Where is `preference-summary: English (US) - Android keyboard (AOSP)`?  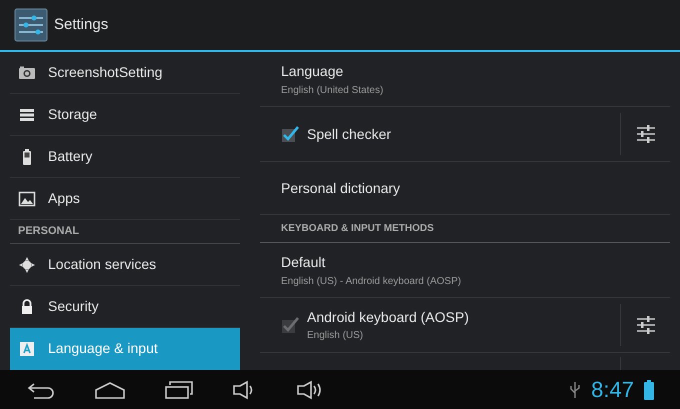 preference-summary: English (US) - Android keyboard (AOSP) is located at coordinates (371, 281).